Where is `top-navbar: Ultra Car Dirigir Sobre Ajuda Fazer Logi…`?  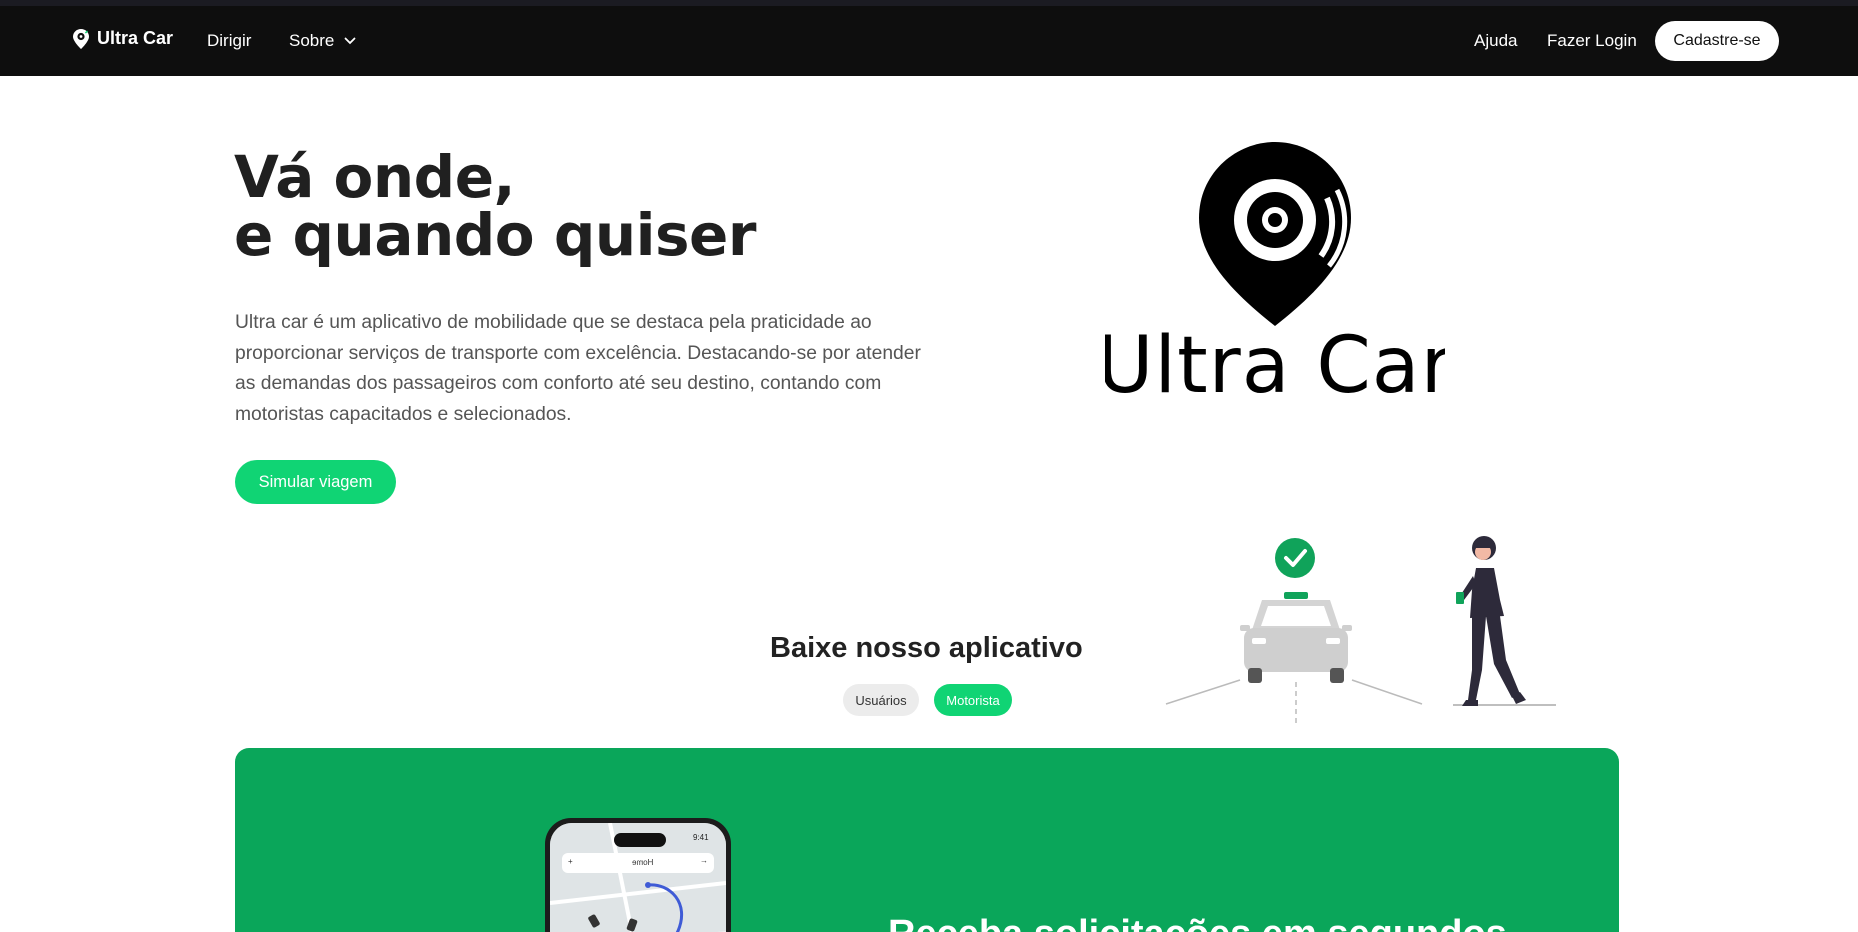 top-navbar: Ultra Car Dirigir Sobre Ajuda Fazer Logi… is located at coordinates (929, 41).